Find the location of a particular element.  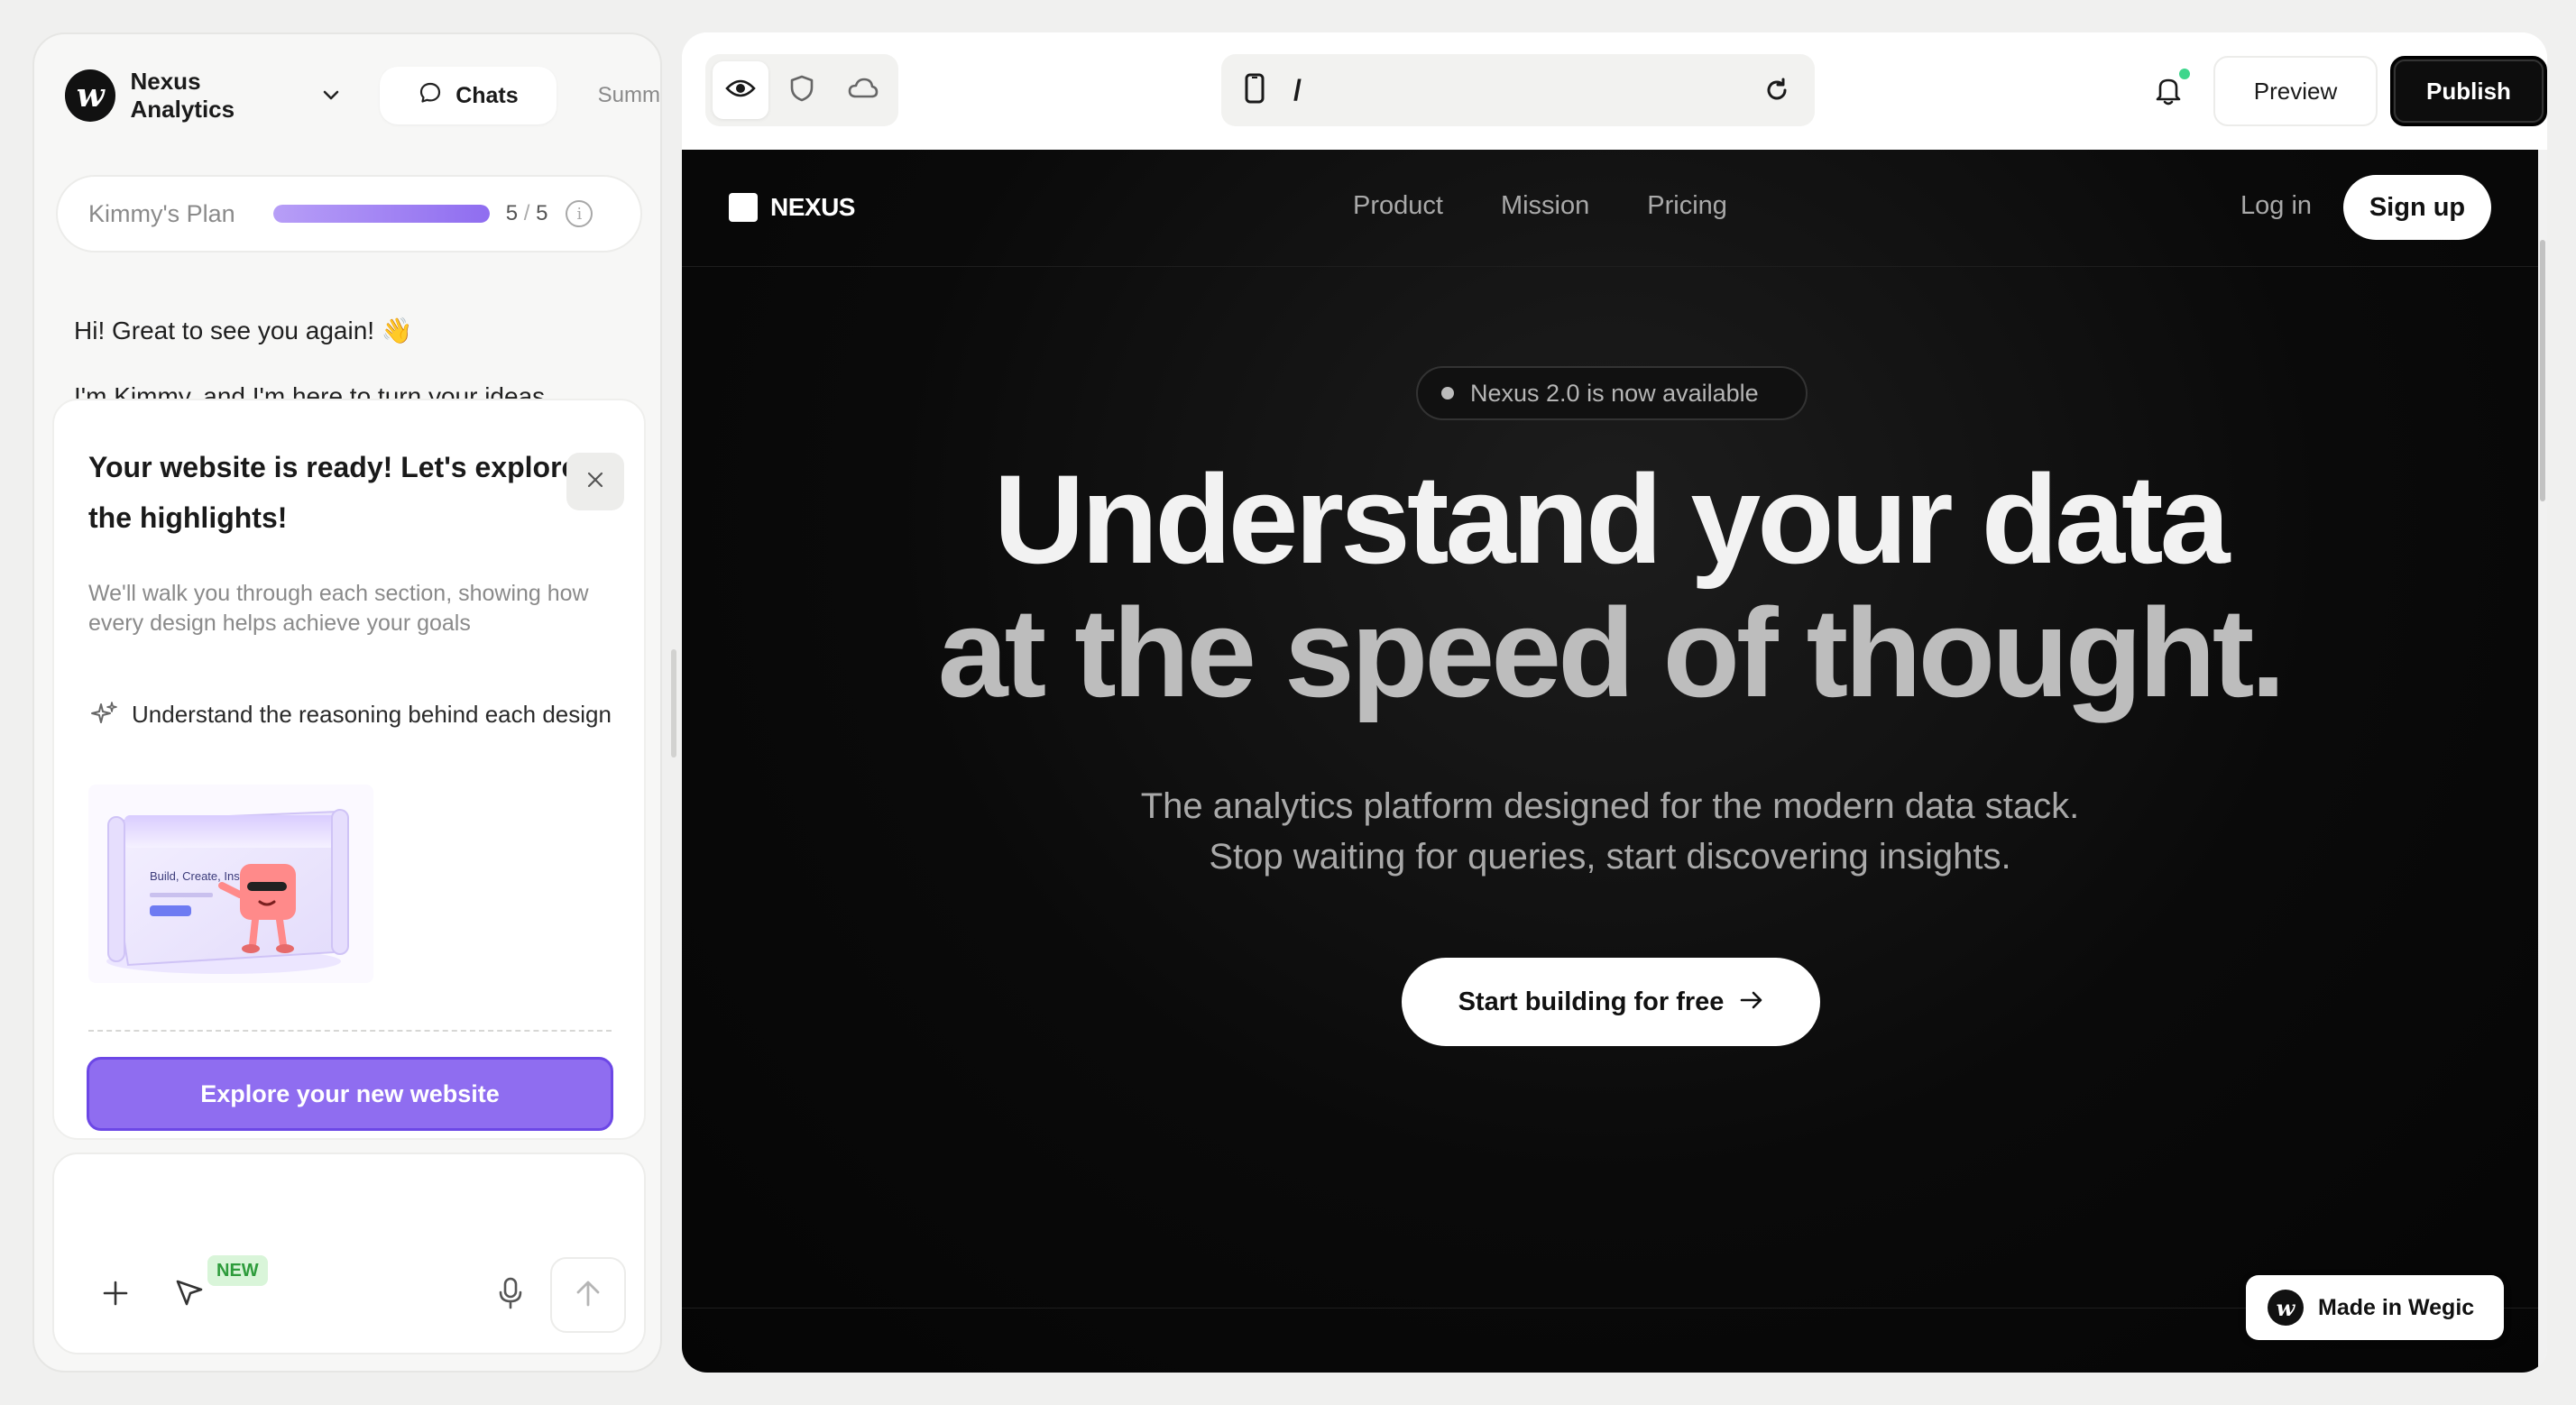

chevron-down-icon is located at coordinates (331, 96).